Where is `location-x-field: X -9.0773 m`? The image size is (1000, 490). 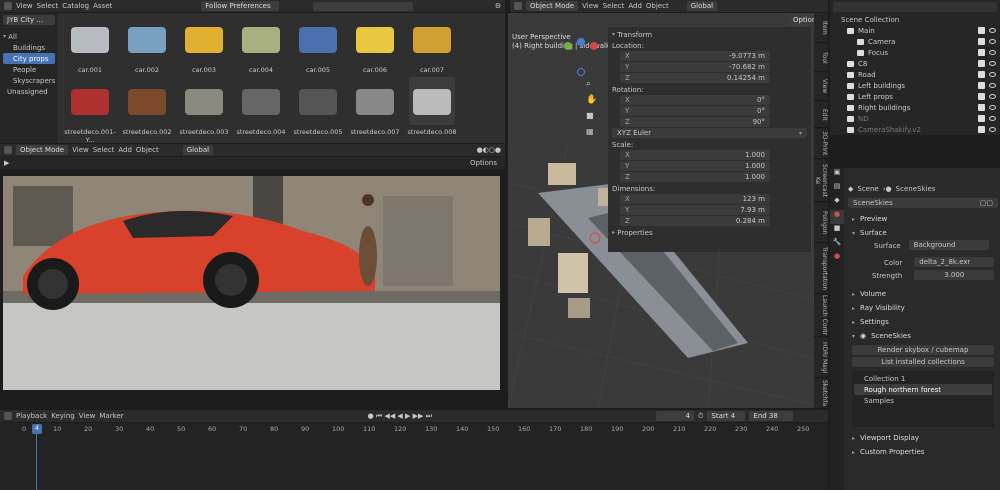 location-x-field: X -9.0773 m is located at coordinates (695, 56).